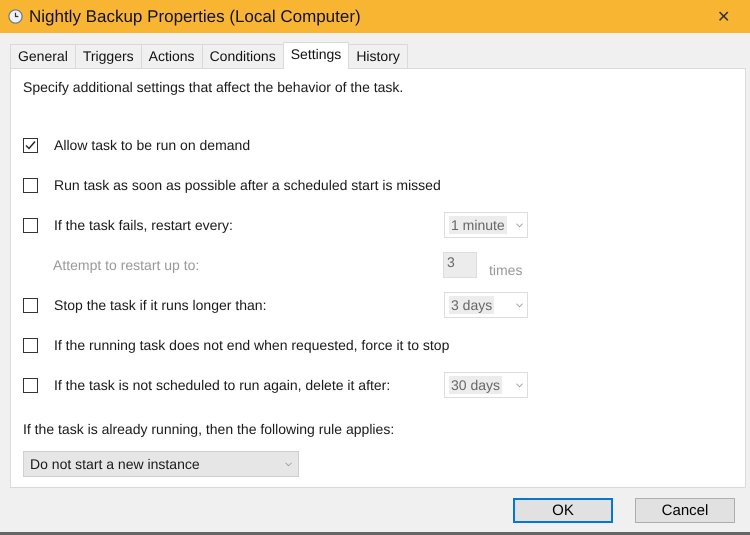 Image resolution: width=750 pixels, height=535 pixels. What do you see at coordinates (723, 16) in the screenshot?
I see `close-button: ✕` at bounding box center [723, 16].